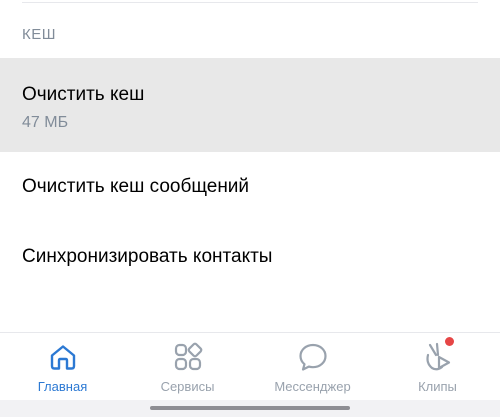 The height and width of the screenshot is (417, 500). I want to click on notification-badge, so click(449, 341).